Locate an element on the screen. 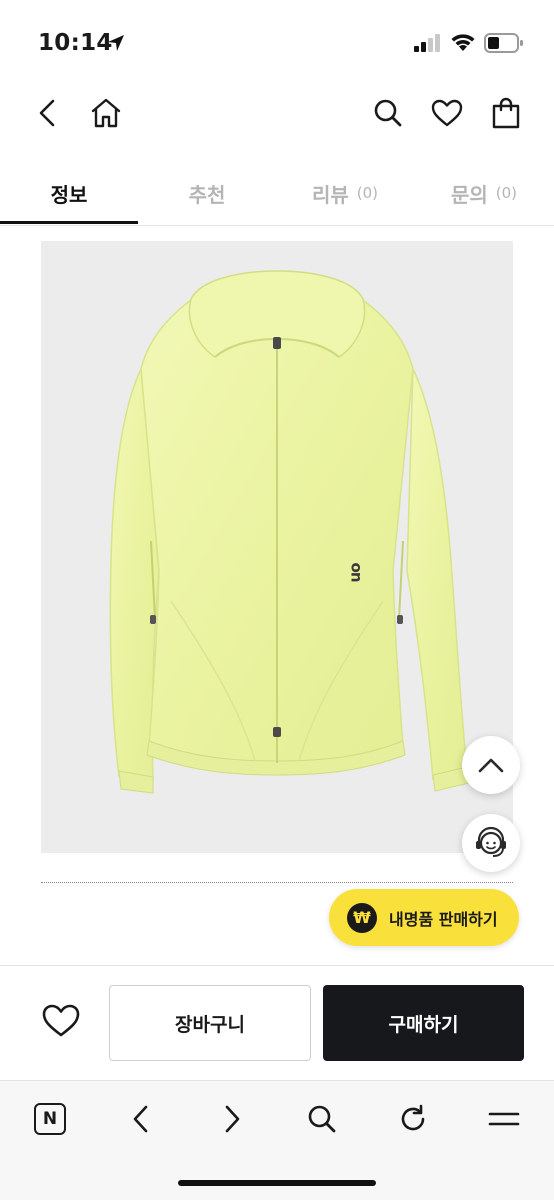  customer-support-button is located at coordinates (491, 843).